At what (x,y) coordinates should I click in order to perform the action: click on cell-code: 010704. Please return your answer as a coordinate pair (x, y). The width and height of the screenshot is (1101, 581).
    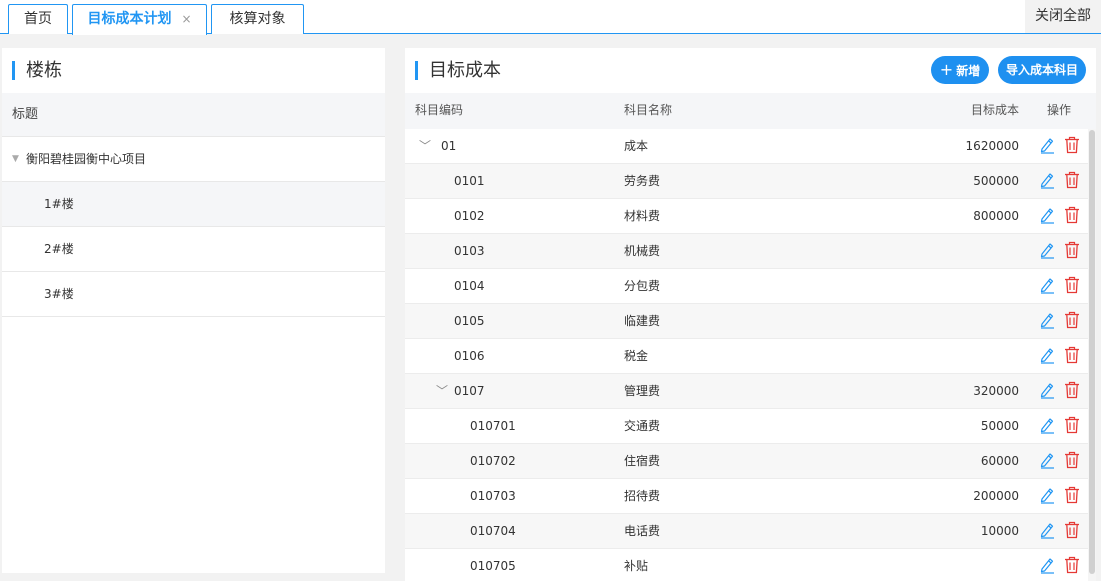
    Looking at the image, I should click on (493, 531).